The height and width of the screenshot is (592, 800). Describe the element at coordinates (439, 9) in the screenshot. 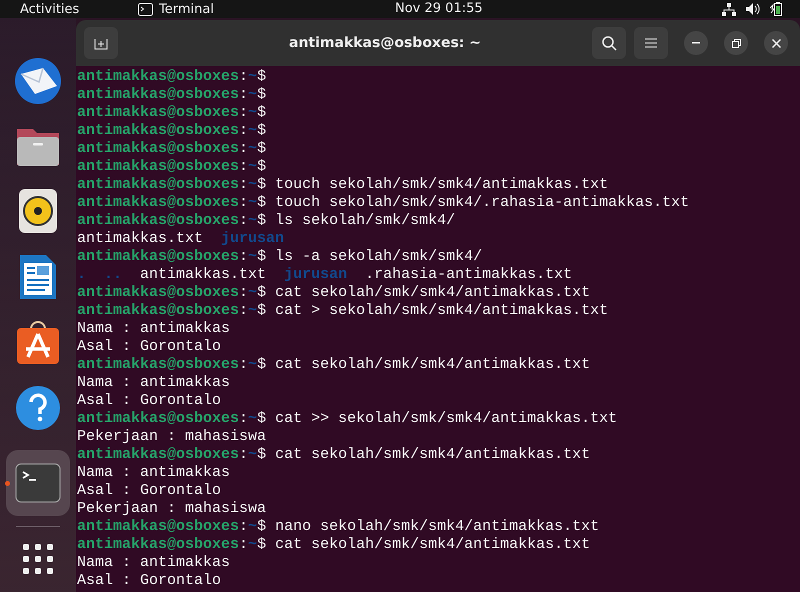

I see `clock: Nov 29 01:55` at that location.